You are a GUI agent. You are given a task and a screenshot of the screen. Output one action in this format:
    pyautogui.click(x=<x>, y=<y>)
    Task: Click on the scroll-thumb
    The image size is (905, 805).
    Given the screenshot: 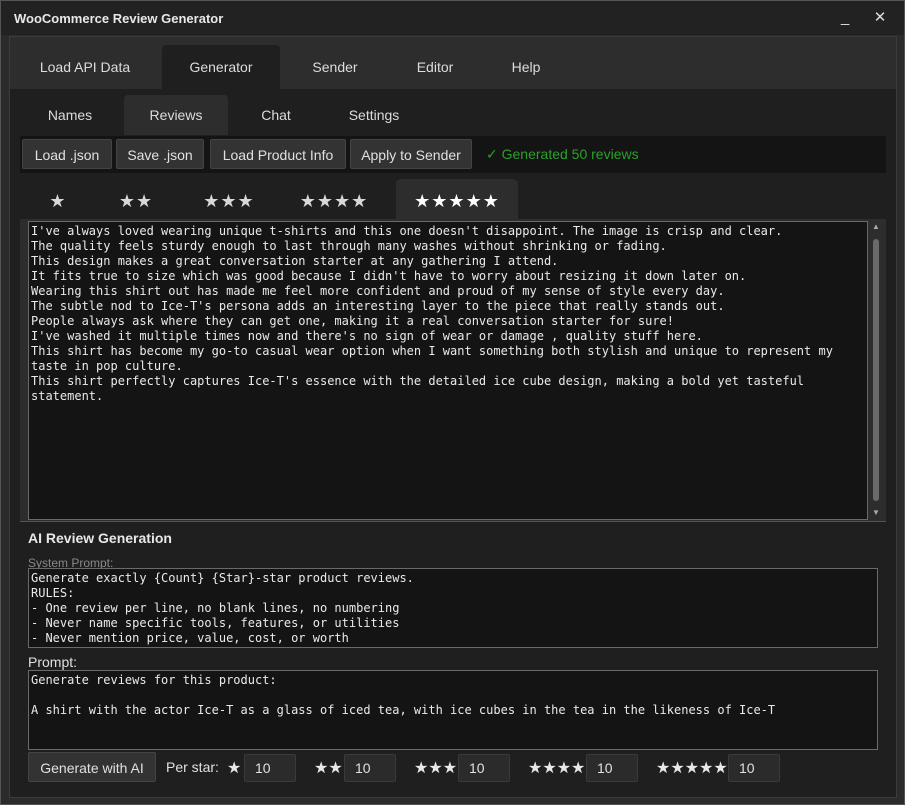 What is the action you would take?
    pyautogui.click(x=876, y=370)
    